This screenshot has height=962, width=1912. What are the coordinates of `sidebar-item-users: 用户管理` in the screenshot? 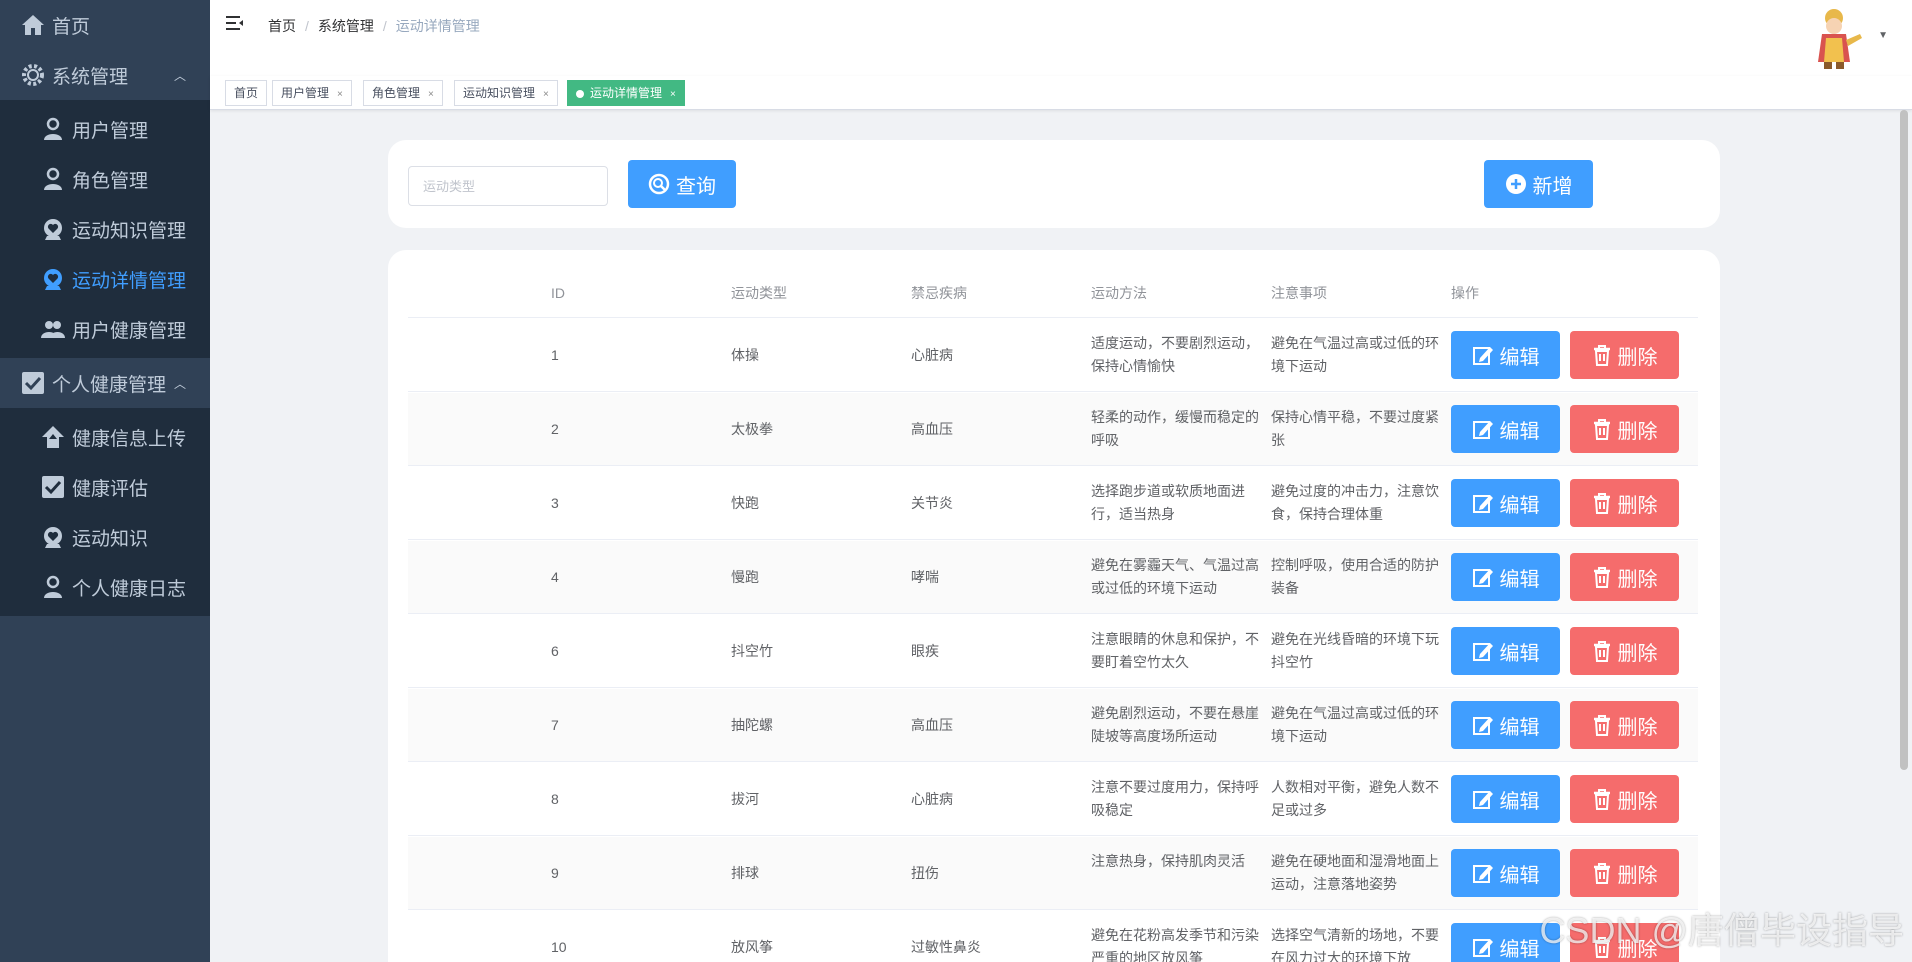 It's located at (105, 129).